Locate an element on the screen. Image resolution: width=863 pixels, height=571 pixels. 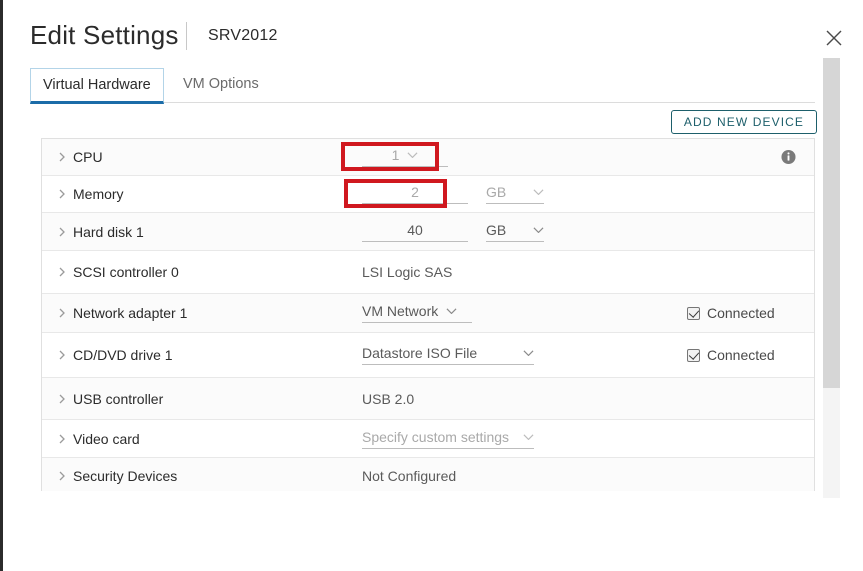
device-value: USB 2.0 is located at coordinates (388, 398).